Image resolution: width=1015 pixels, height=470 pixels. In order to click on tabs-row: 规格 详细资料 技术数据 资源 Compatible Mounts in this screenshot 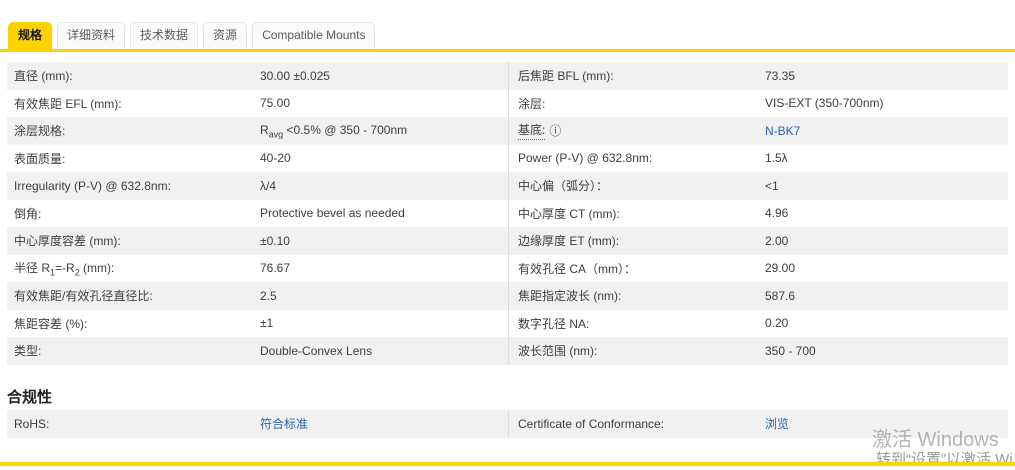, I will do `click(507, 24)`.